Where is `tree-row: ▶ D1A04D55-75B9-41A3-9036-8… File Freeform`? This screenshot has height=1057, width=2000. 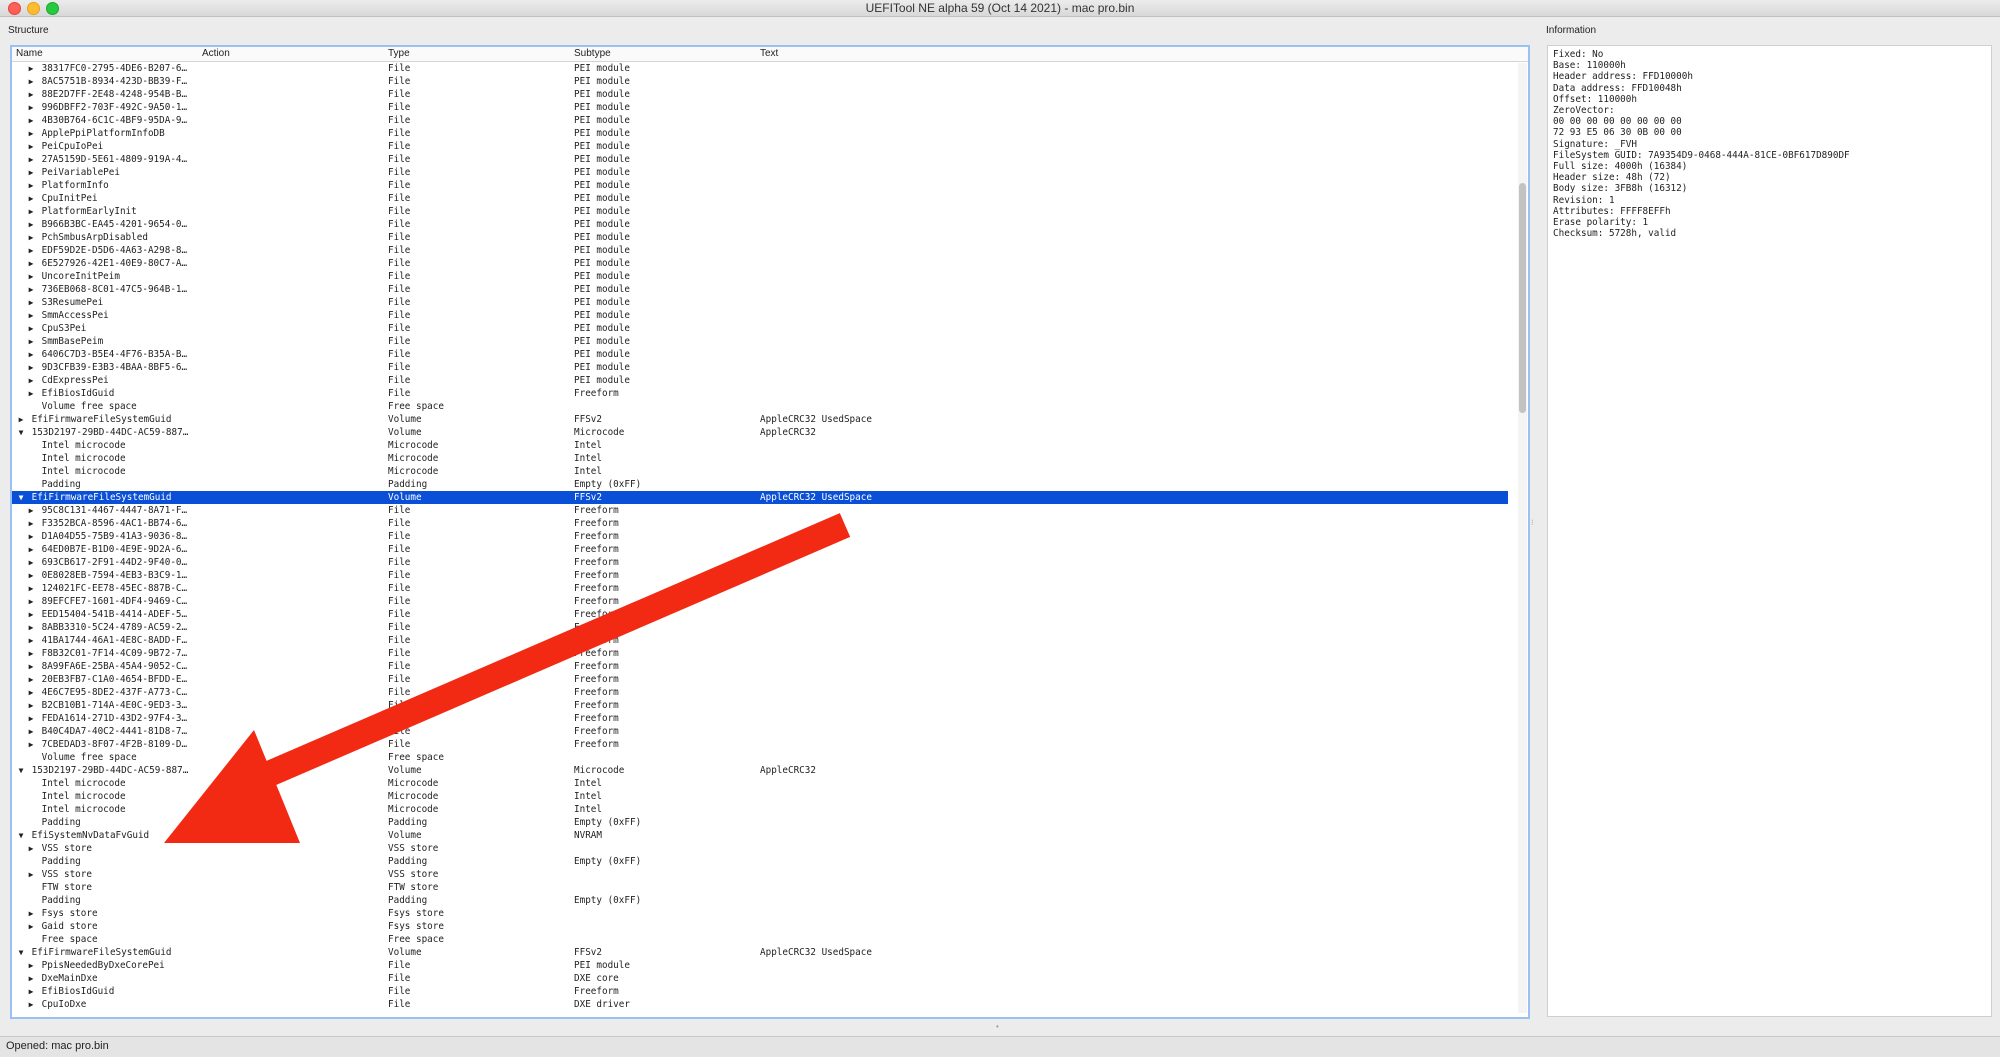 tree-row: ▶ D1A04D55-75B9-41A3-9036-8… File Freeform is located at coordinates (760, 536).